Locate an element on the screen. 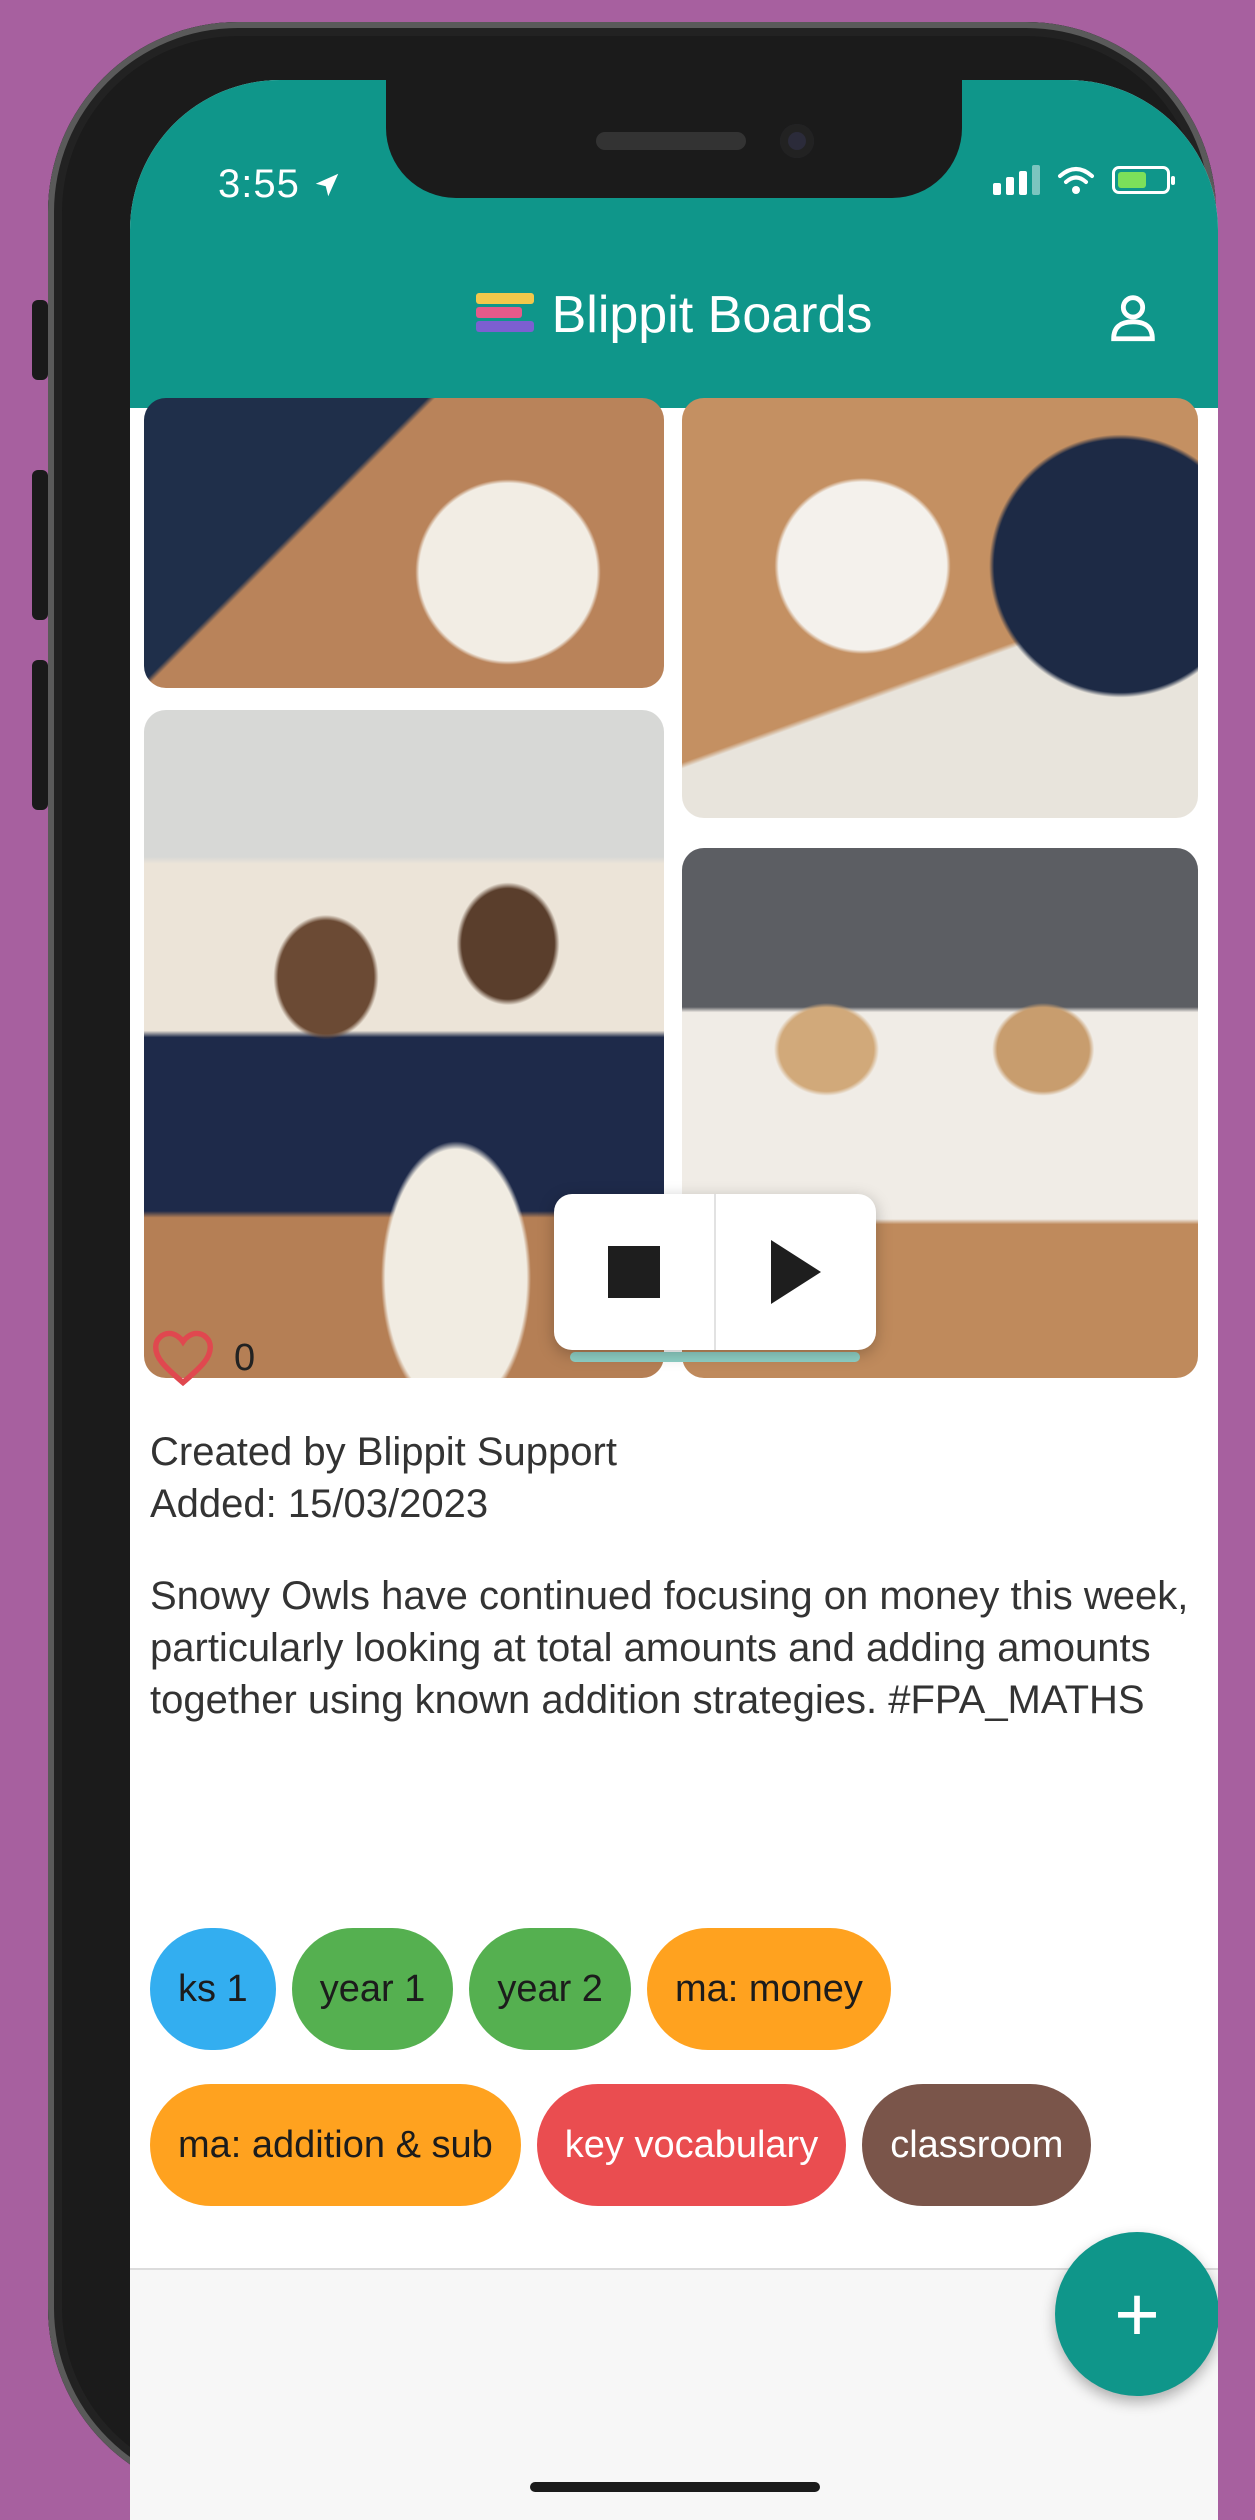 The width and height of the screenshot is (1255, 2520). status-time-text: 3:55 is located at coordinates (259, 184).